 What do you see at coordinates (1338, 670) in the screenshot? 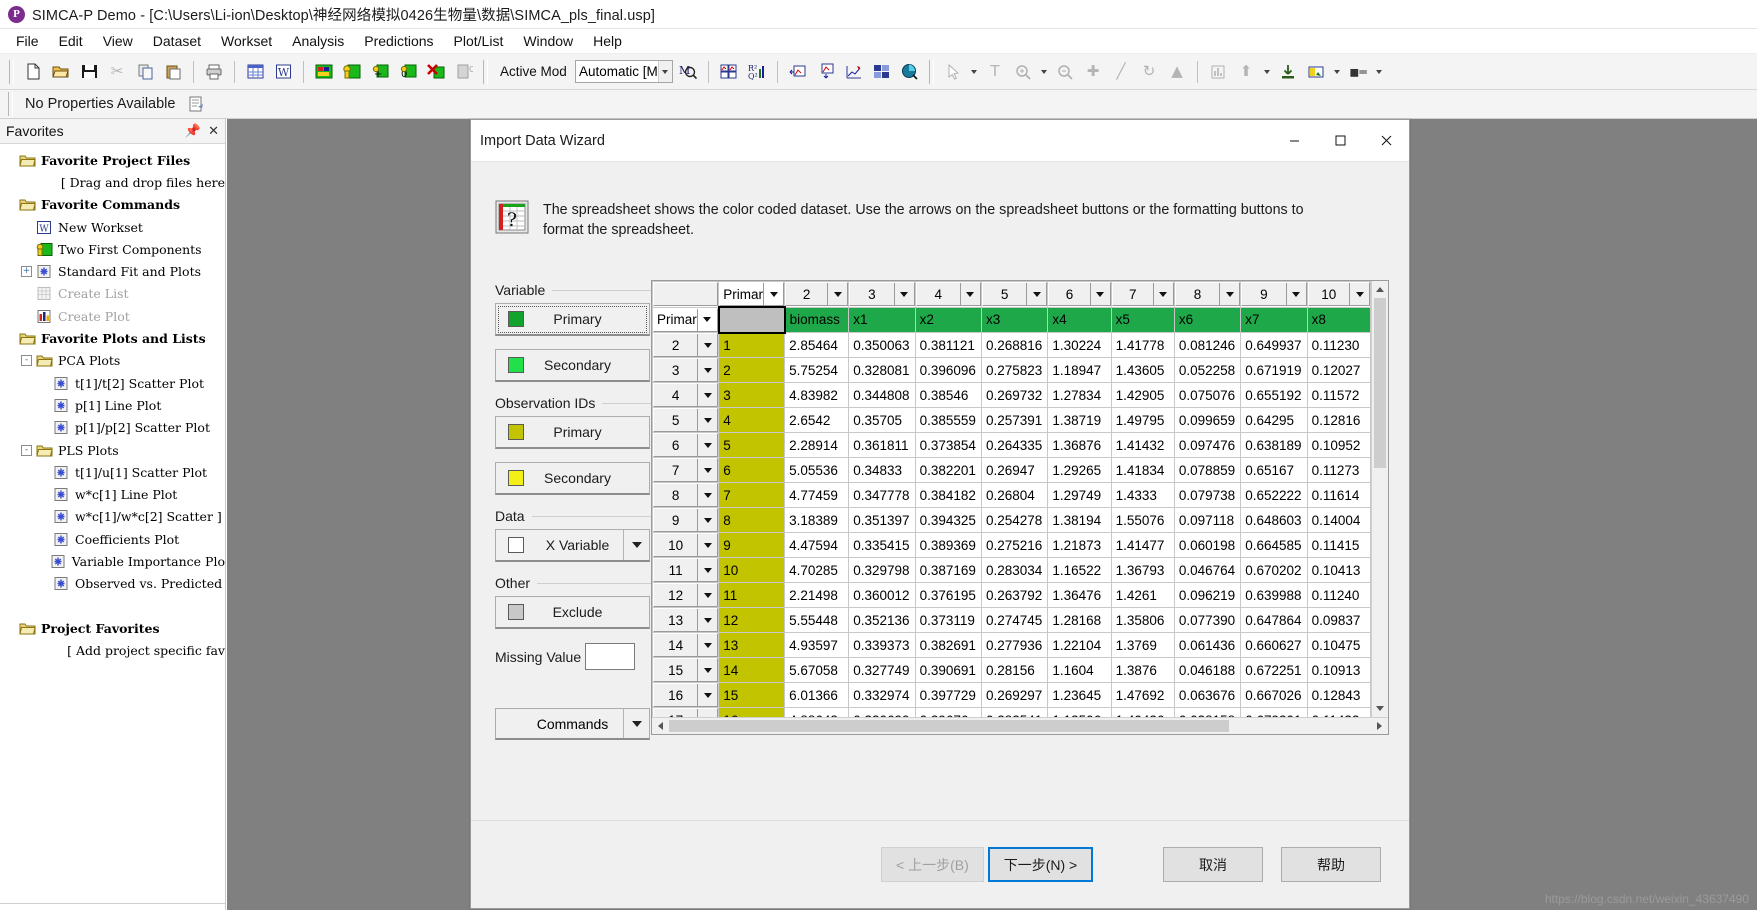
I see `data-cell: 0.10913` at bounding box center [1338, 670].